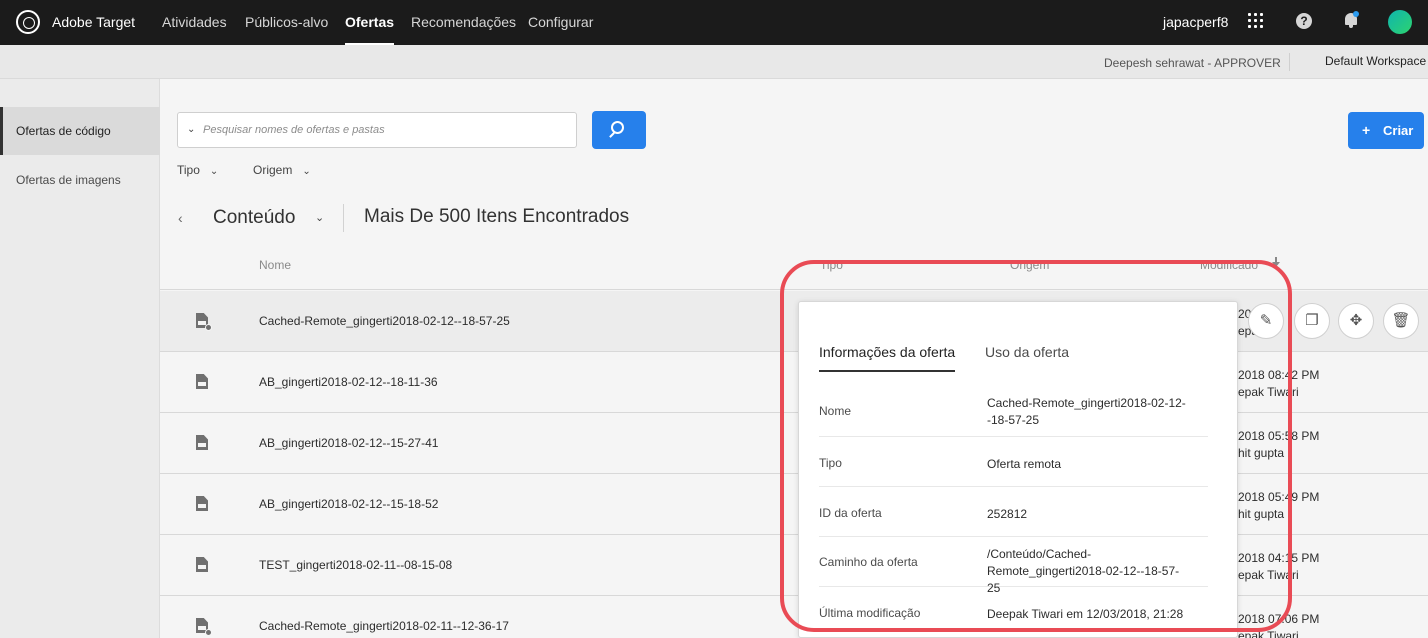 Image resolution: width=1428 pixels, height=638 pixels. What do you see at coordinates (1192, 63) in the screenshot?
I see `approver-label: Deepesh sehrawat - APPROVER` at bounding box center [1192, 63].